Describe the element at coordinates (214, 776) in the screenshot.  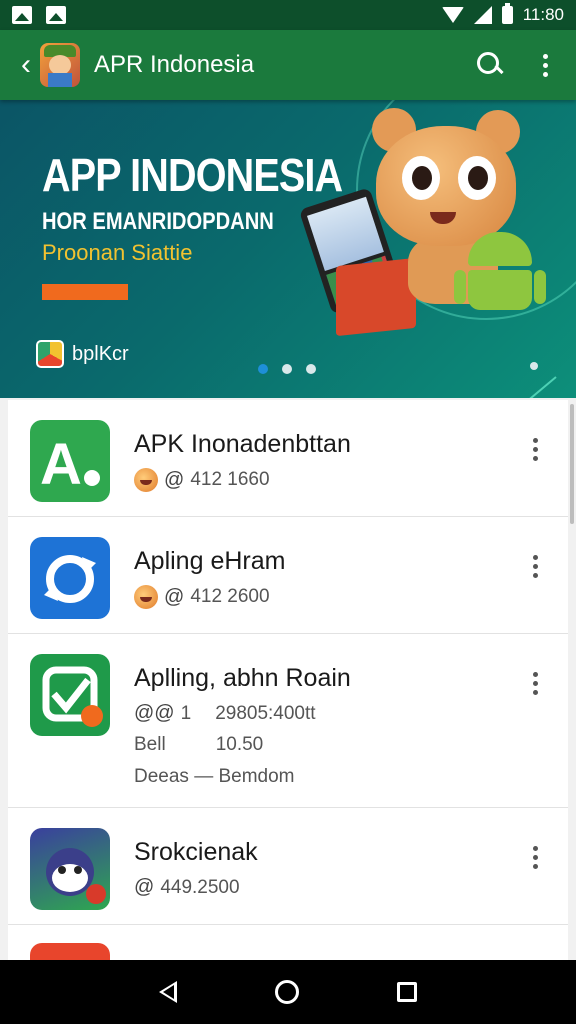
I see `app-meta-category: Deeas — Bemdom` at that location.